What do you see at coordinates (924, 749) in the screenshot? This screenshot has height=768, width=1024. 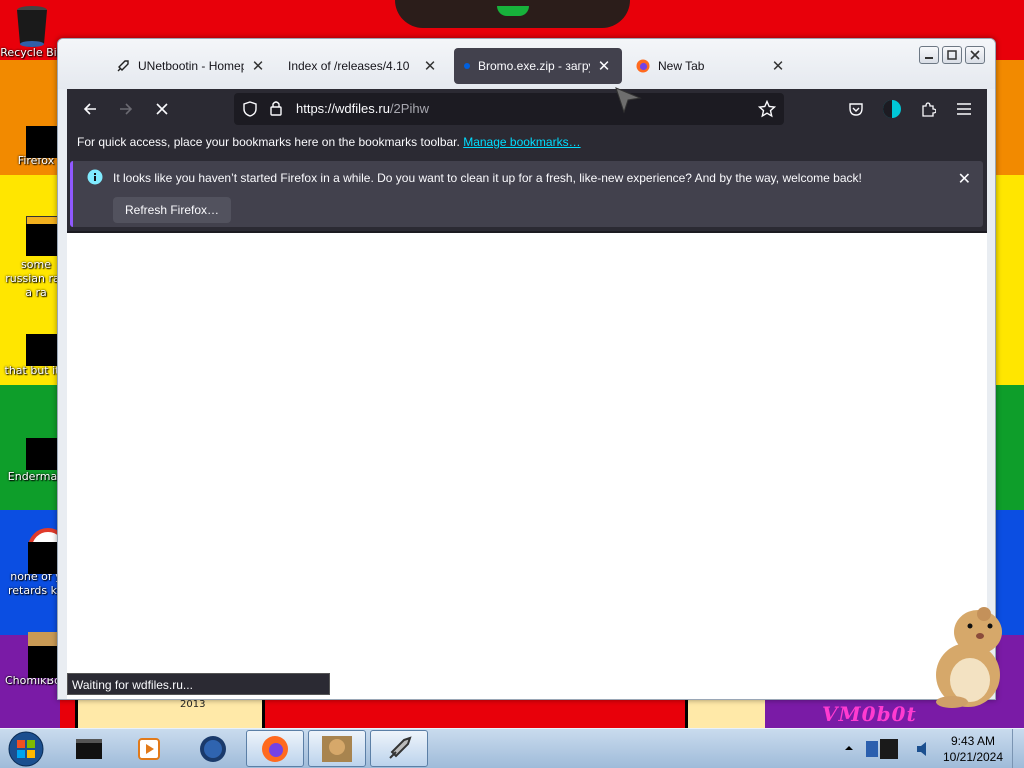 I see `volume-icon` at bounding box center [924, 749].